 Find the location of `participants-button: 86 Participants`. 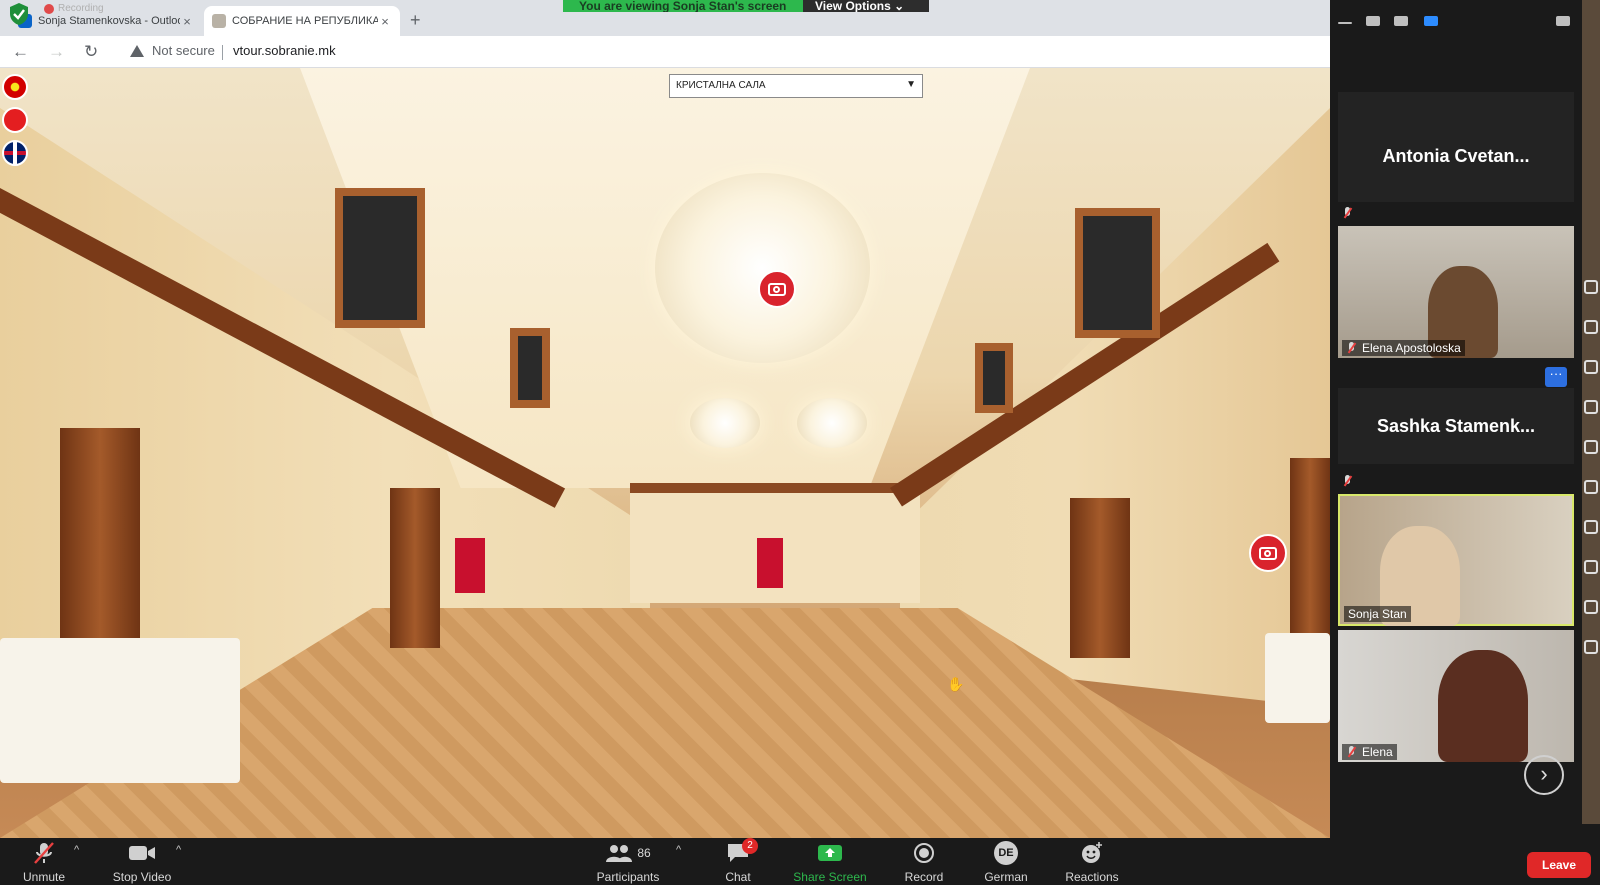

participants-button: 86 Participants is located at coordinates (628, 862).